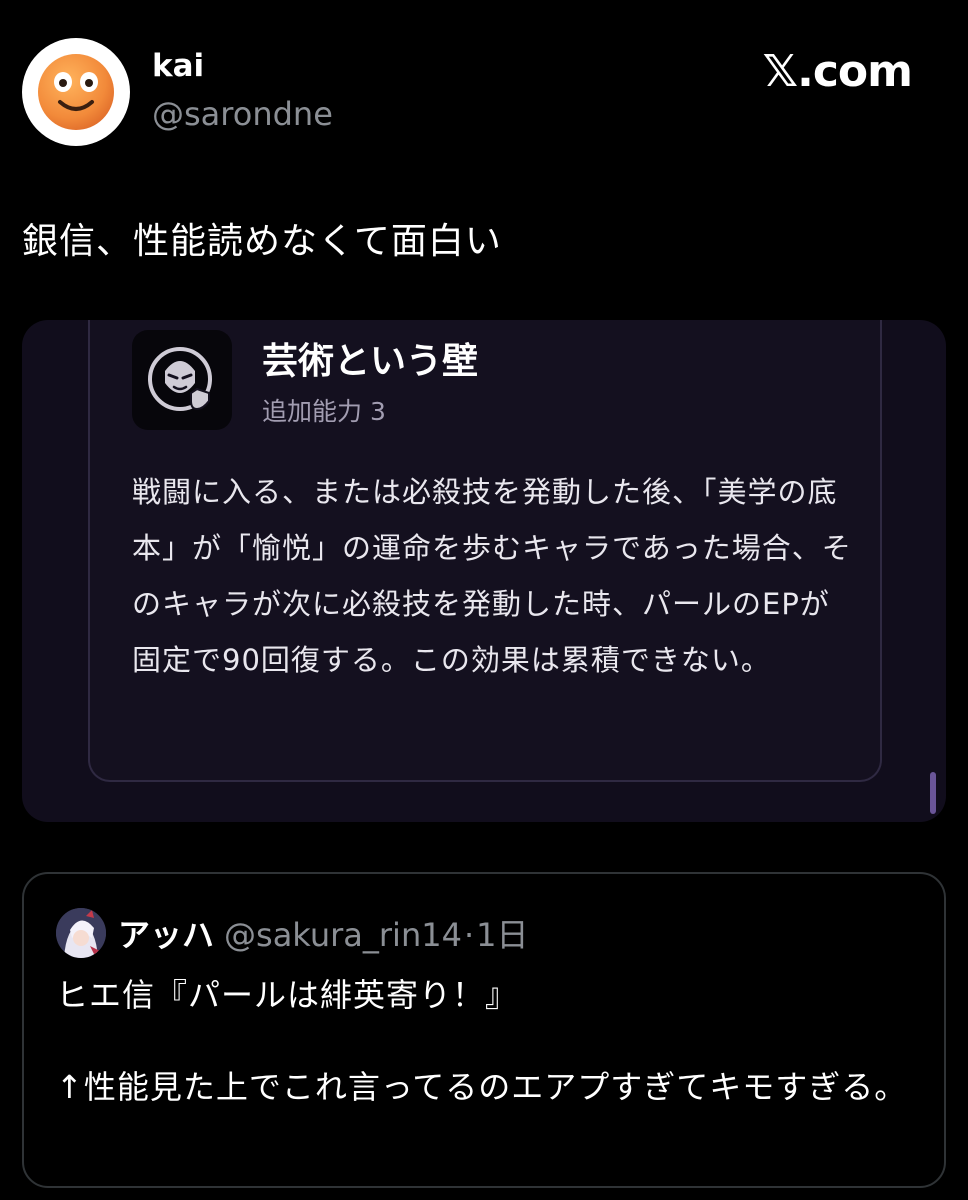 The image size is (968, 1200). I want to click on ability-title: 芸術という壁, so click(370, 361).